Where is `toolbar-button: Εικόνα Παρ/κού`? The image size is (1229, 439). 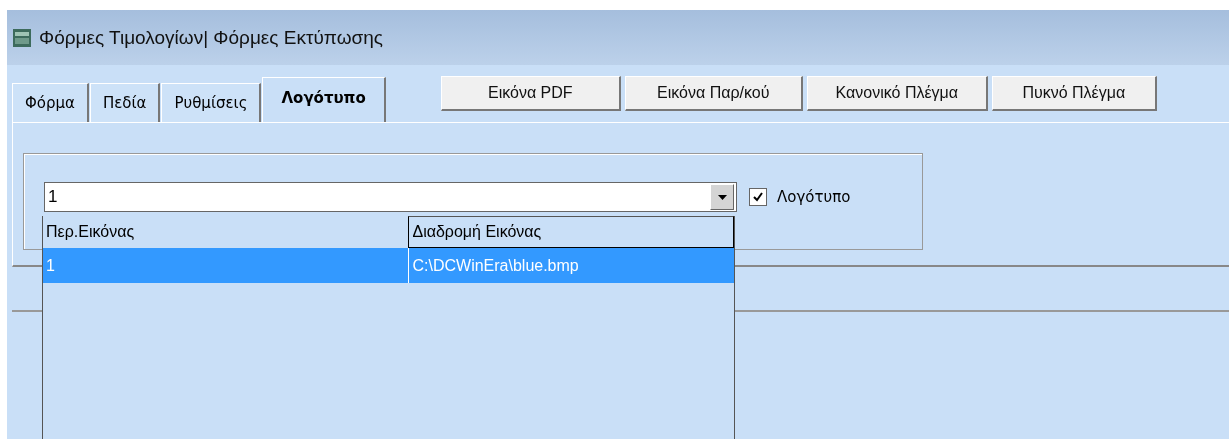
toolbar-button: Εικόνα Παρ/κού is located at coordinates (713, 93).